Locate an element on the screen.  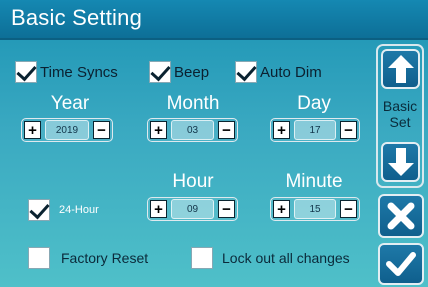
arrow-down-icon is located at coordinates (400, 162).